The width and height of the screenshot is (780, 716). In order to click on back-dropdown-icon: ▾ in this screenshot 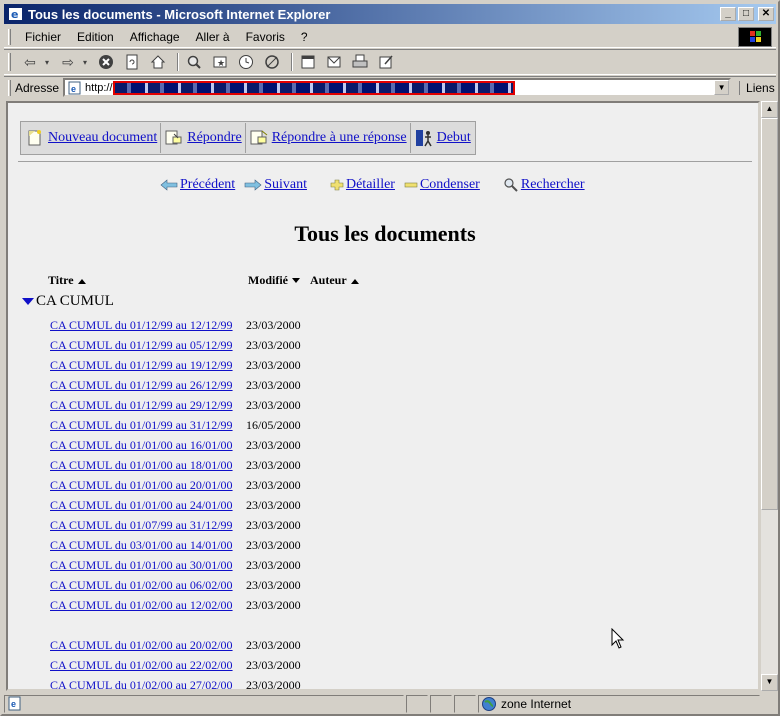, I will do `click(47, 62)`.